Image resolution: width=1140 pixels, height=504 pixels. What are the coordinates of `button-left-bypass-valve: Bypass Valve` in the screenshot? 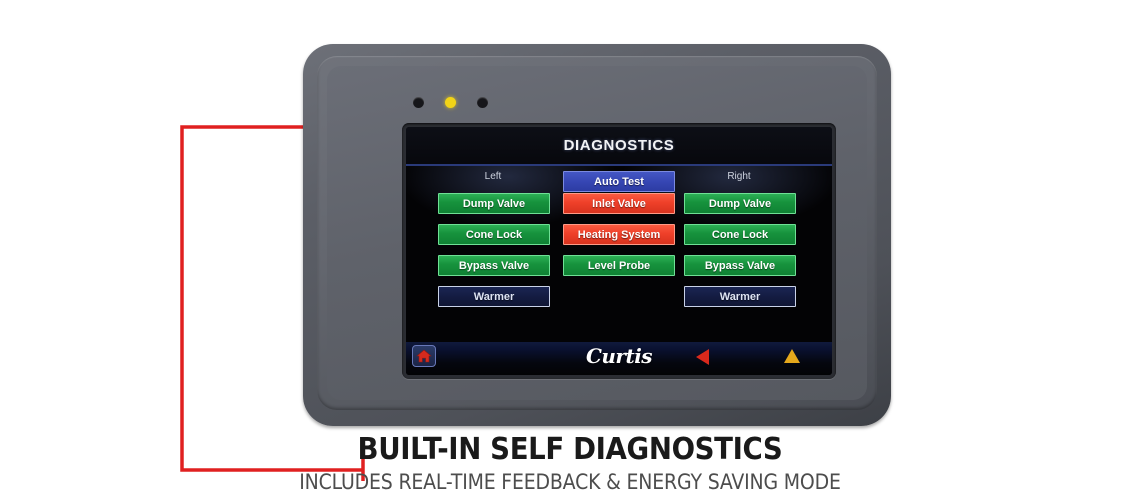 It's located at (494, 265).